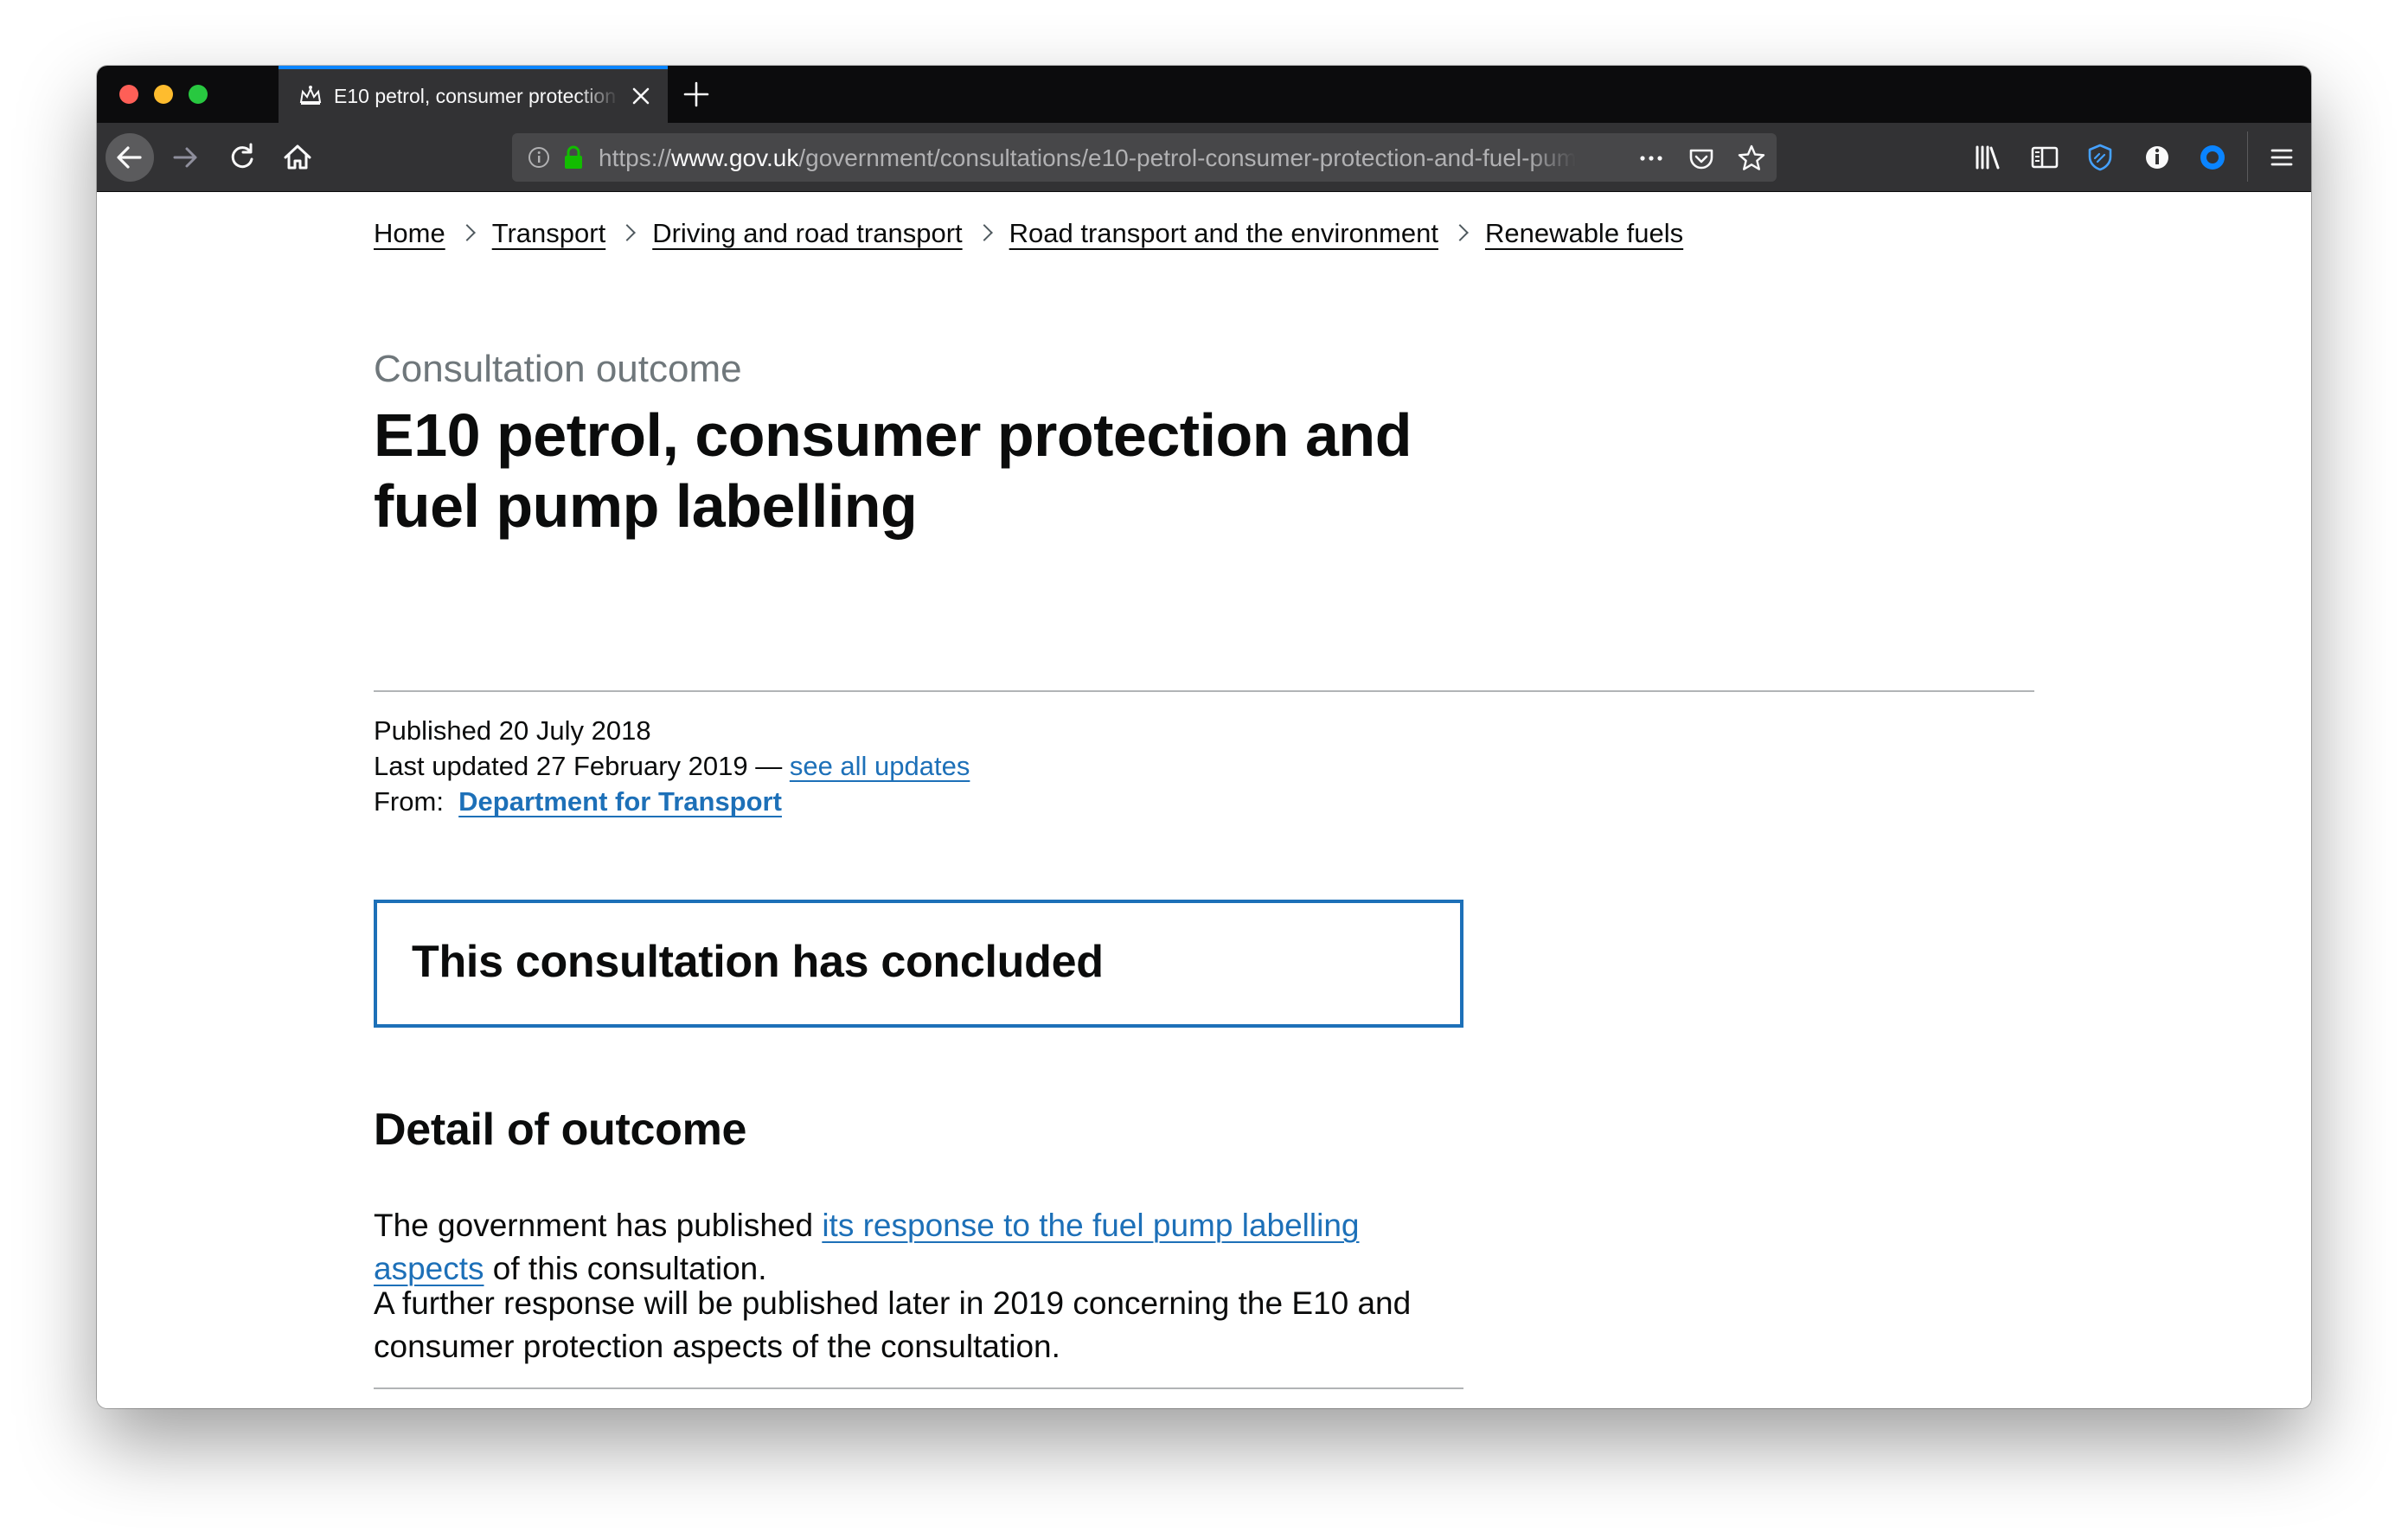  What do you see at coordinates (297, 157) in the screenshot?
I see `home-icon` at bounding box center [297, 157].